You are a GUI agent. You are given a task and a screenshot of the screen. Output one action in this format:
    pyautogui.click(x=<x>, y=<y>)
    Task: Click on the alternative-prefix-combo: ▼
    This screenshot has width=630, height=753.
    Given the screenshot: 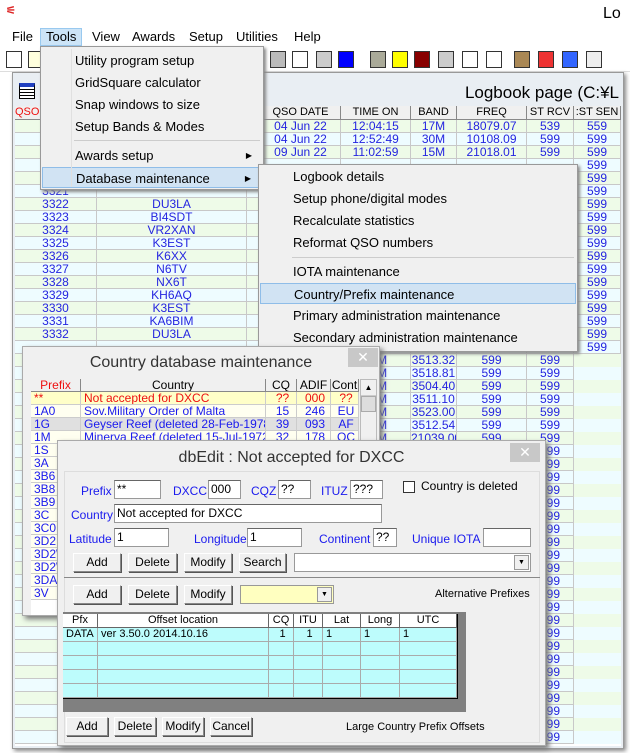 What is the action you would take?
    pyautogui.click(x=287, y=594)
    